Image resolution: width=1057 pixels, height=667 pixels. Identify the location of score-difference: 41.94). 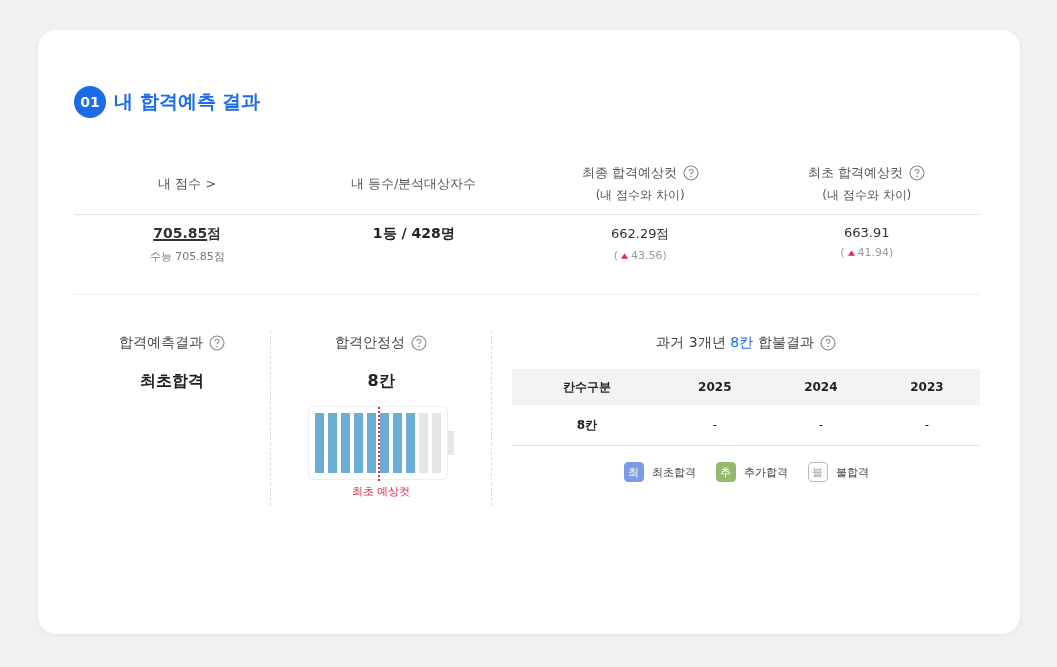
(875, 252).